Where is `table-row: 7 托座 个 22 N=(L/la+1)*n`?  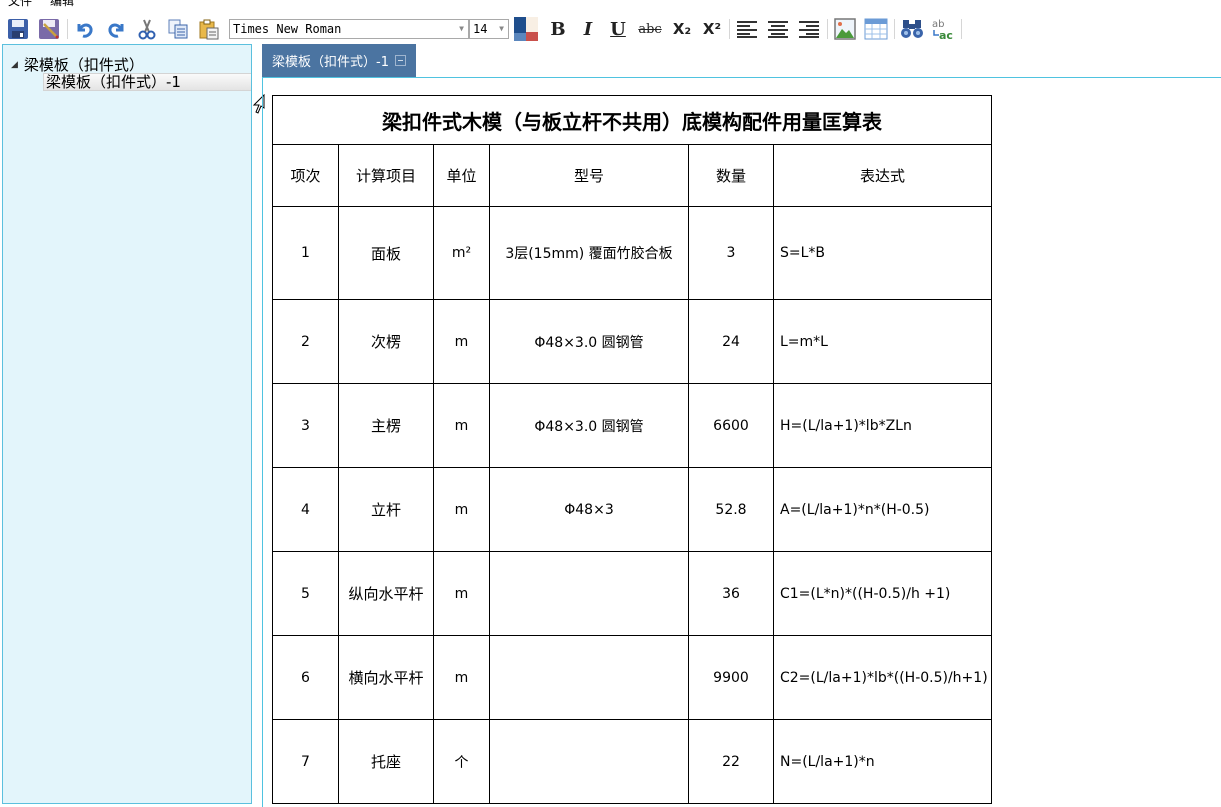 table-row: 7 托座 个 22 N=(L/la+1)*n is located at coordinates (632, 761).